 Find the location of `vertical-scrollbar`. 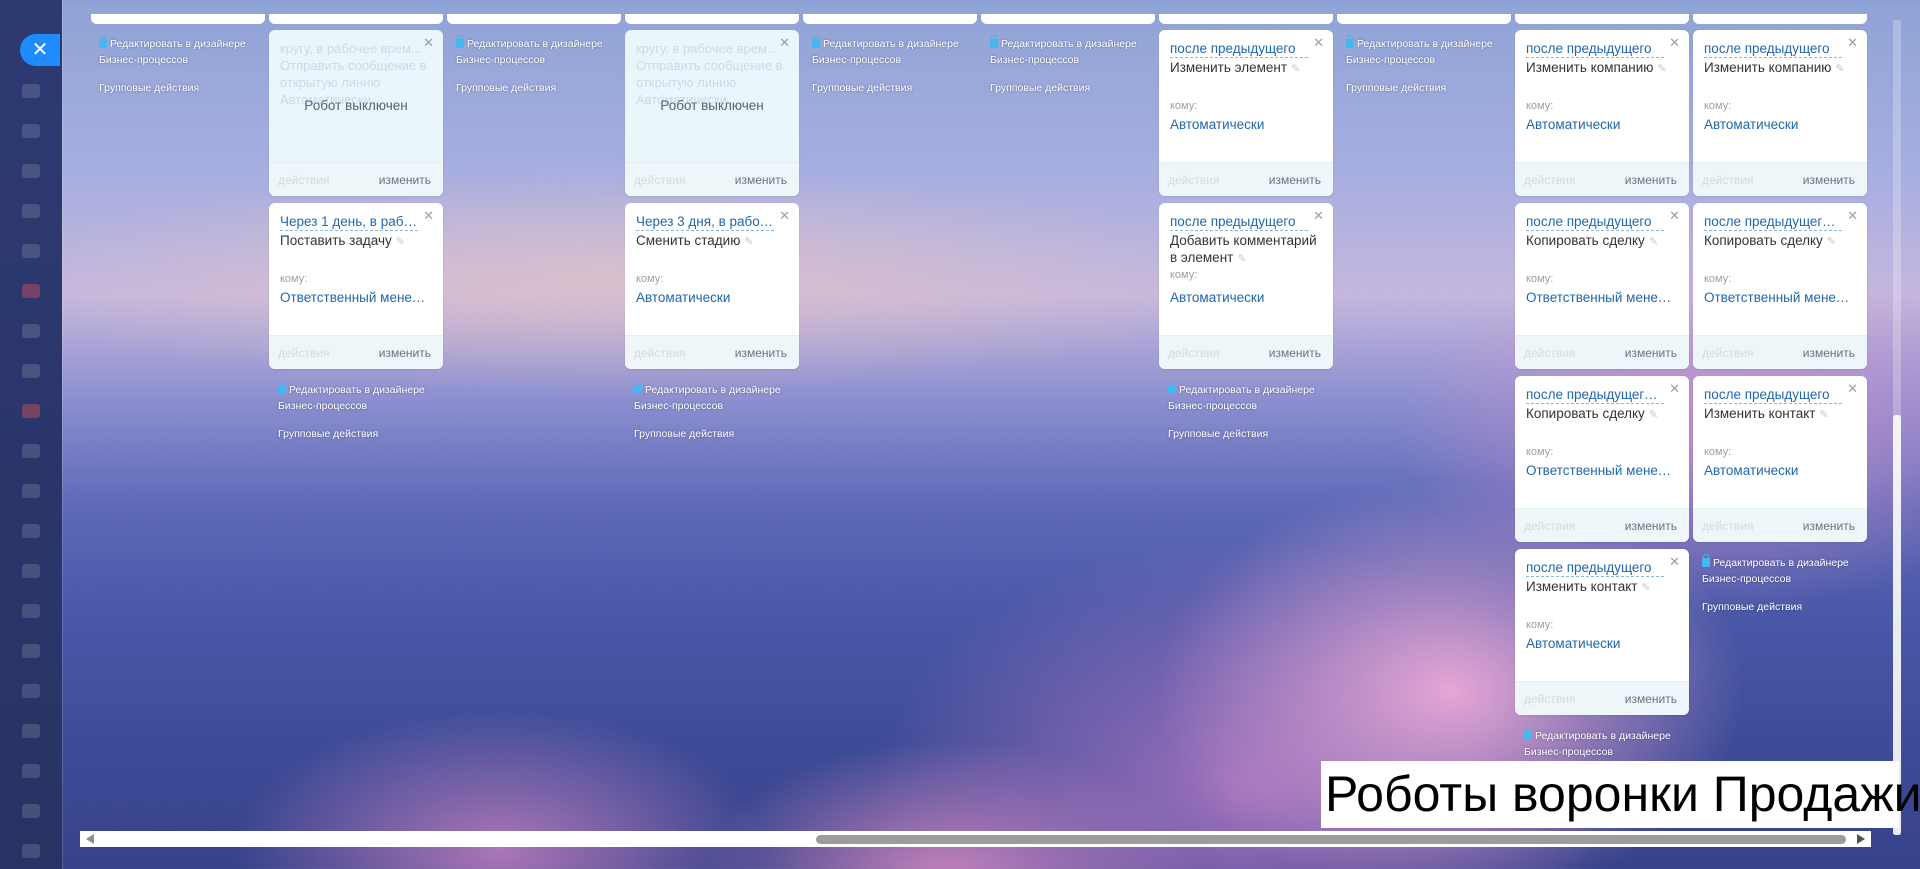

vertical-scrollbar is located at coordinates (1897, 427).